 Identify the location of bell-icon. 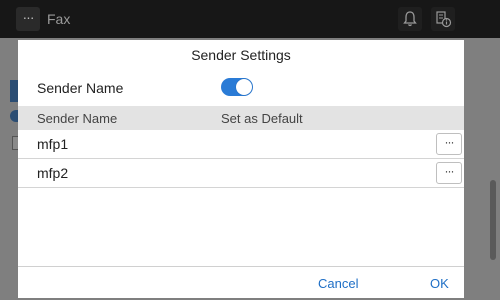
(410, 19).